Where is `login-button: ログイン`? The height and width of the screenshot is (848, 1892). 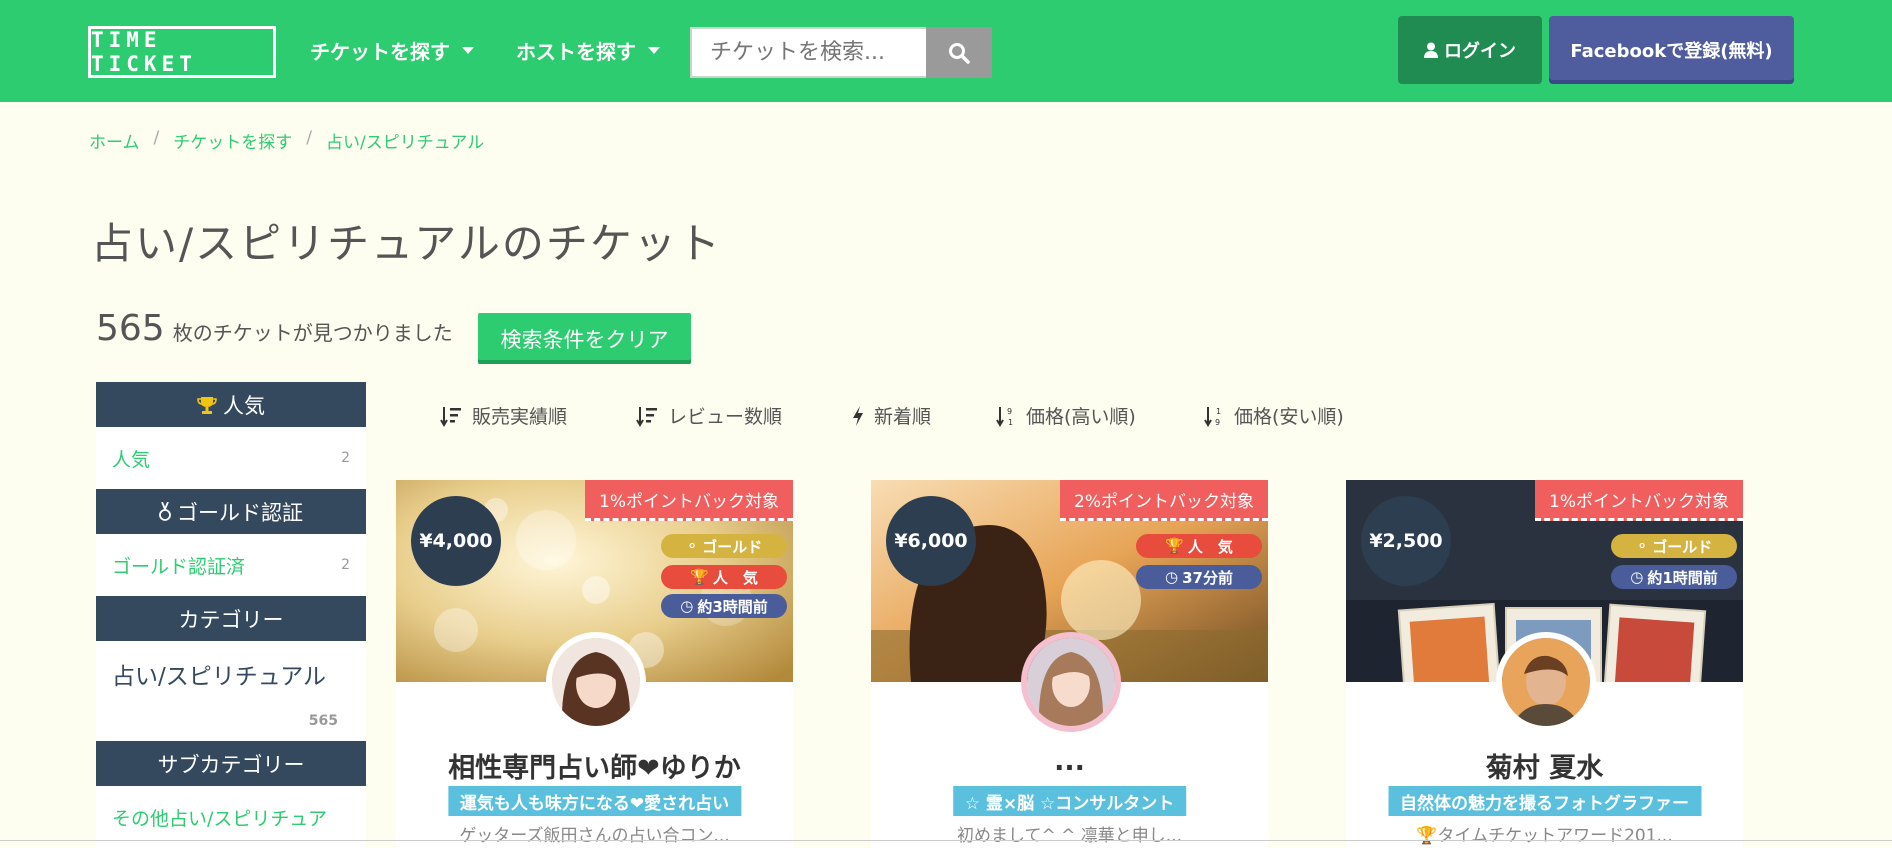 login-button: ログイン is located at coordinates (1470, 50).